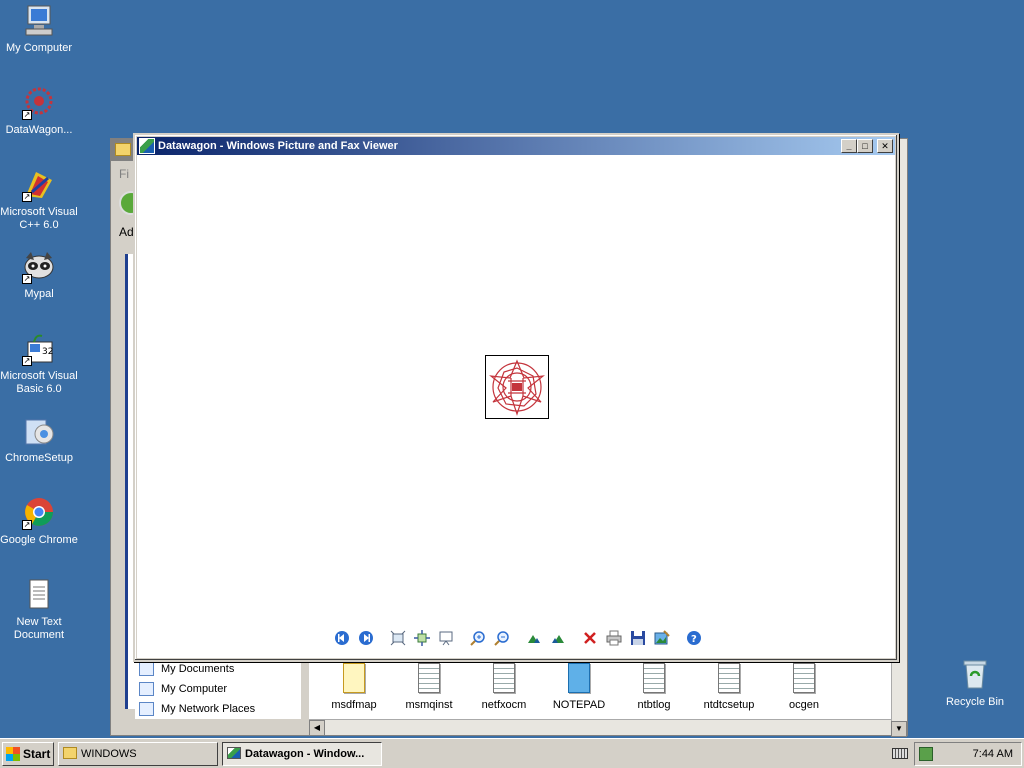  I want to click on viewer-toolbar: ?, so click(522, 640).